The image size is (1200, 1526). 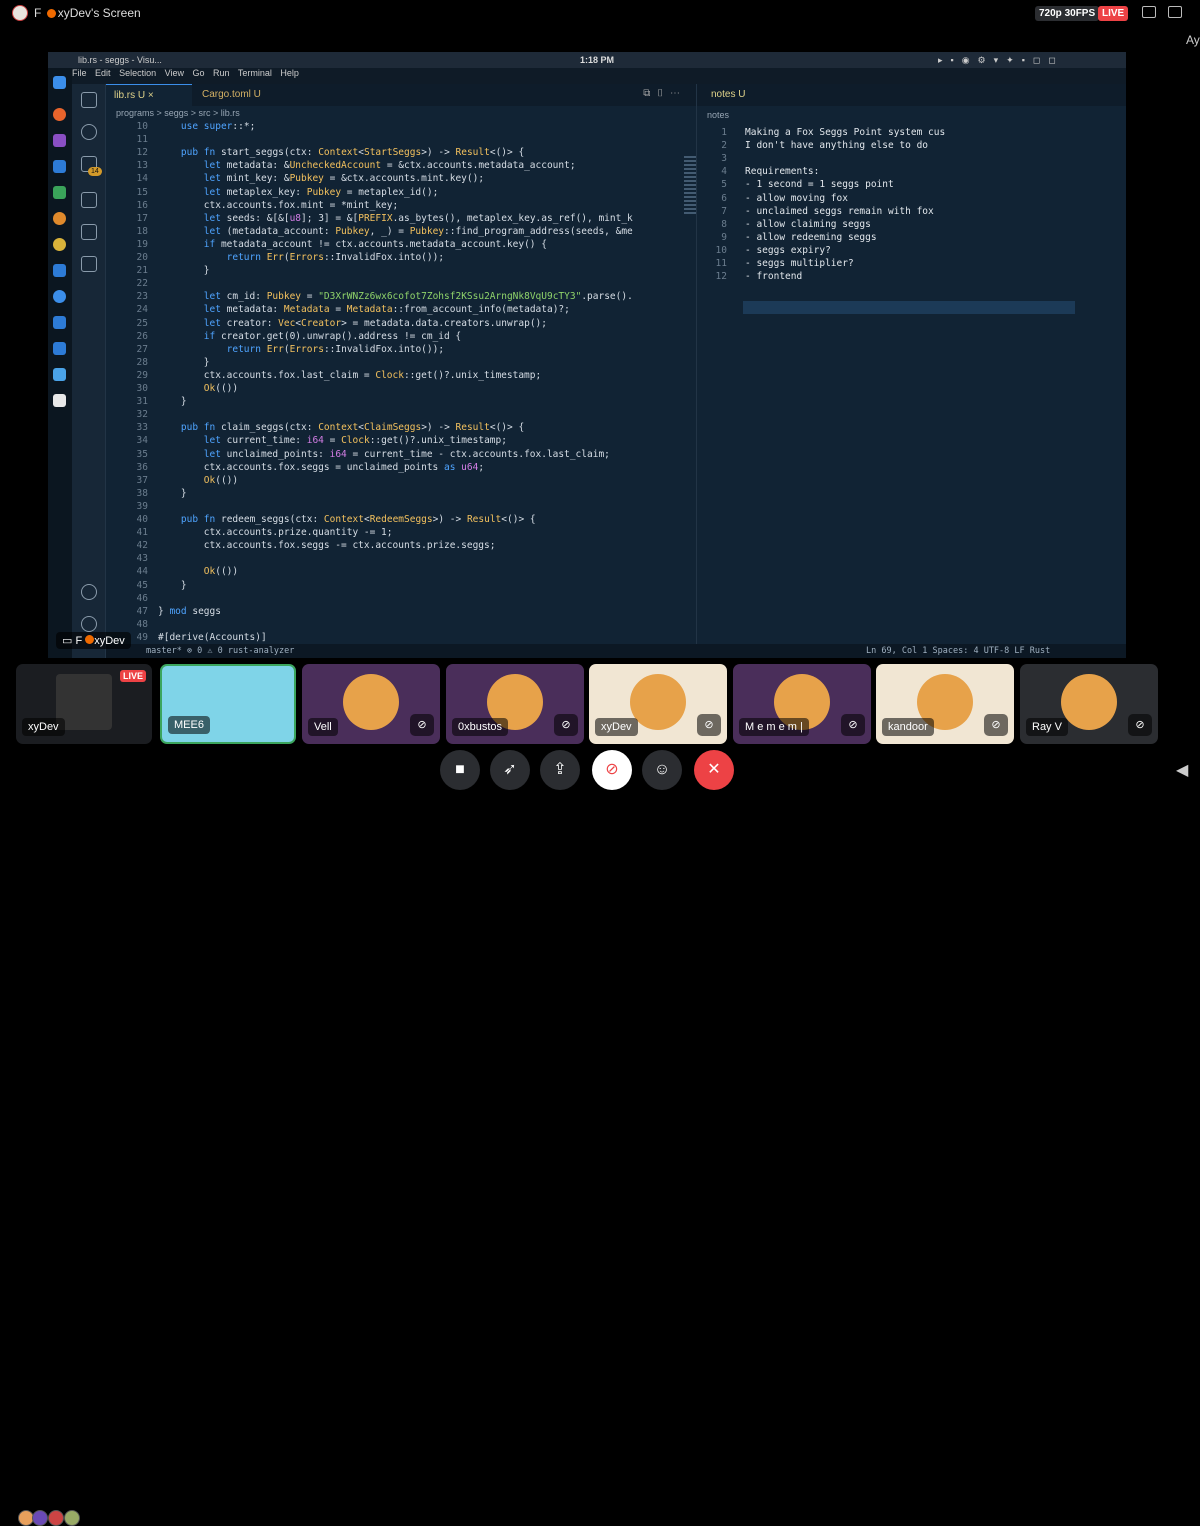 I want to click on tab-notes: notes U, so click(x=911, y=95).